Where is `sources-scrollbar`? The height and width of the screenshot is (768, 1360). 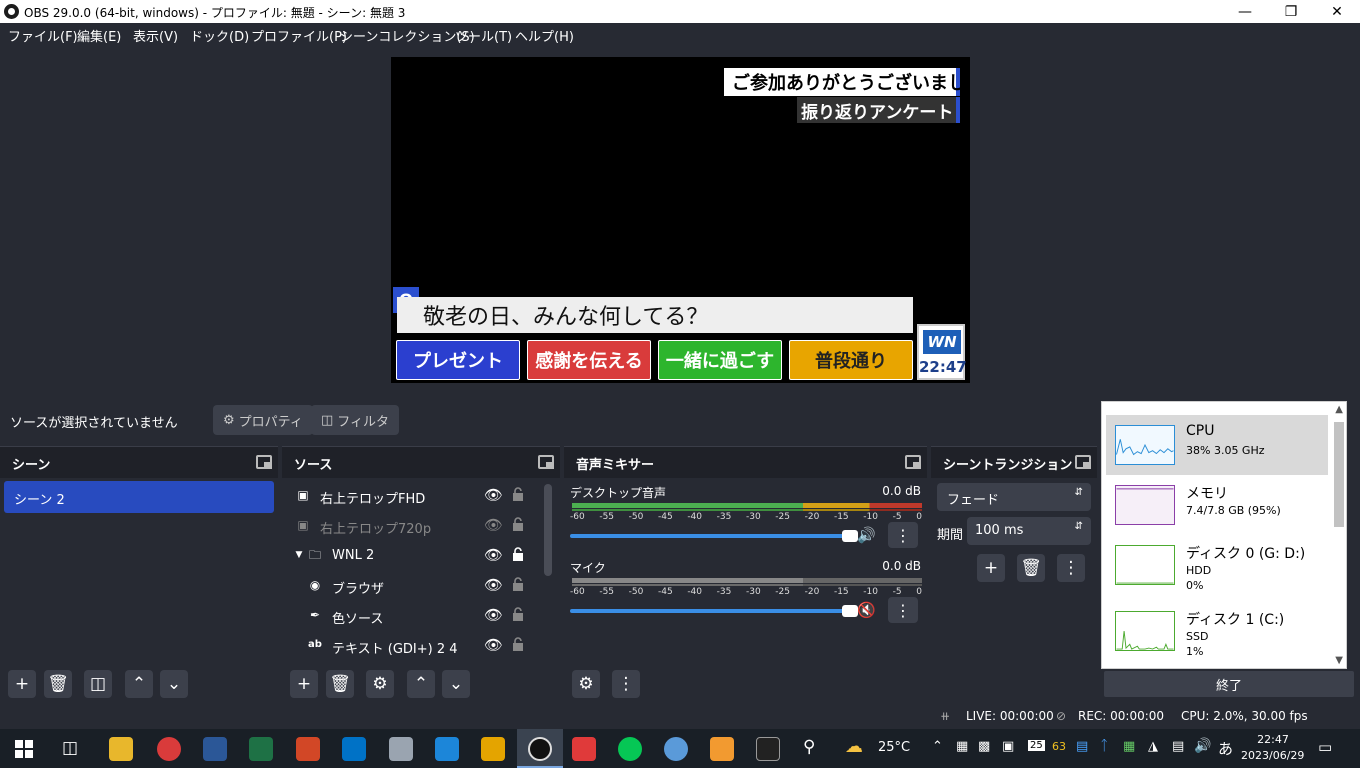
sources-scrollbar is located at coordinates (548, 530).